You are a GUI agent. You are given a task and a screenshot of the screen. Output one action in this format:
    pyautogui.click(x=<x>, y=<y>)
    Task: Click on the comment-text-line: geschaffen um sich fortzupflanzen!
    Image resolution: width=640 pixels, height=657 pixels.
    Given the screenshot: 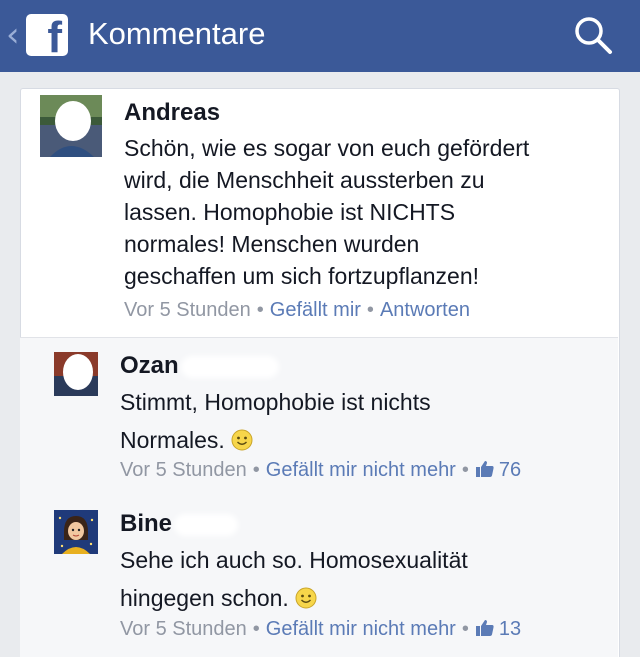 What is the action you would take?
    pyautogui.click(x=302, y=276)
    